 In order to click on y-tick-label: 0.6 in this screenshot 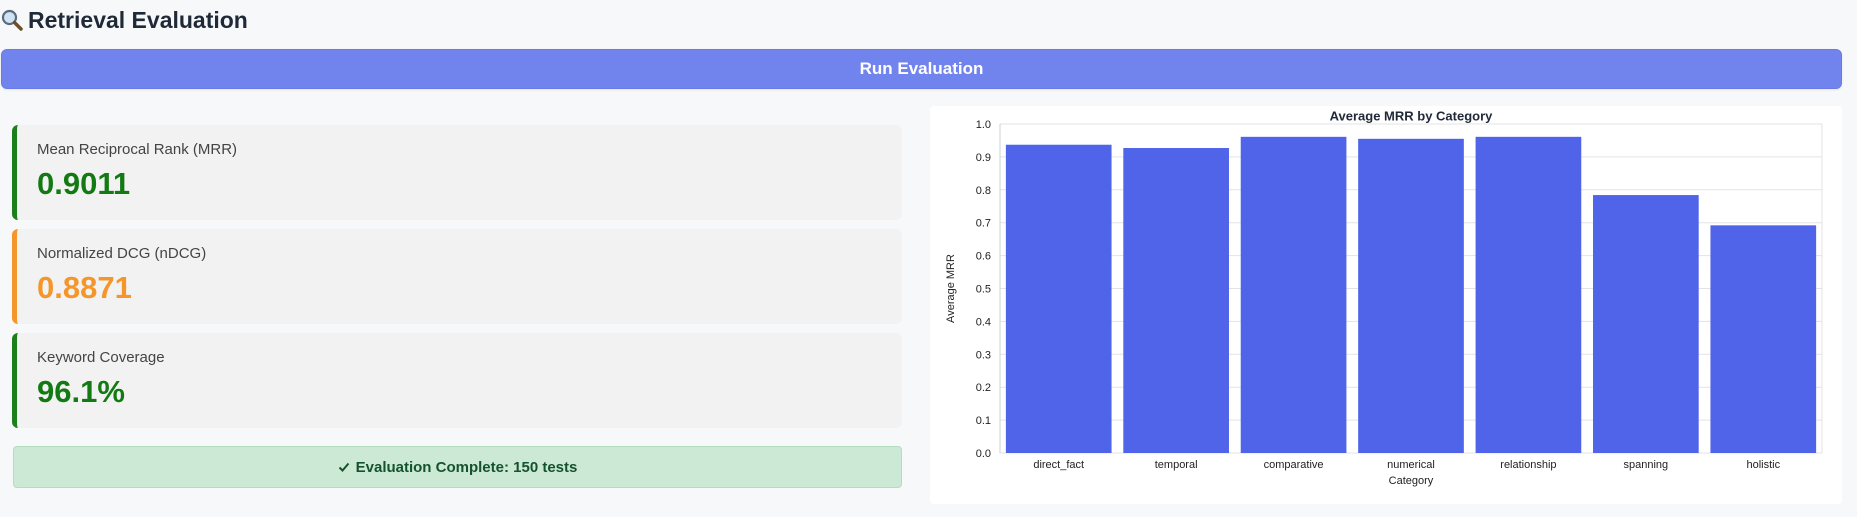, I will do `click(983, 257)`.